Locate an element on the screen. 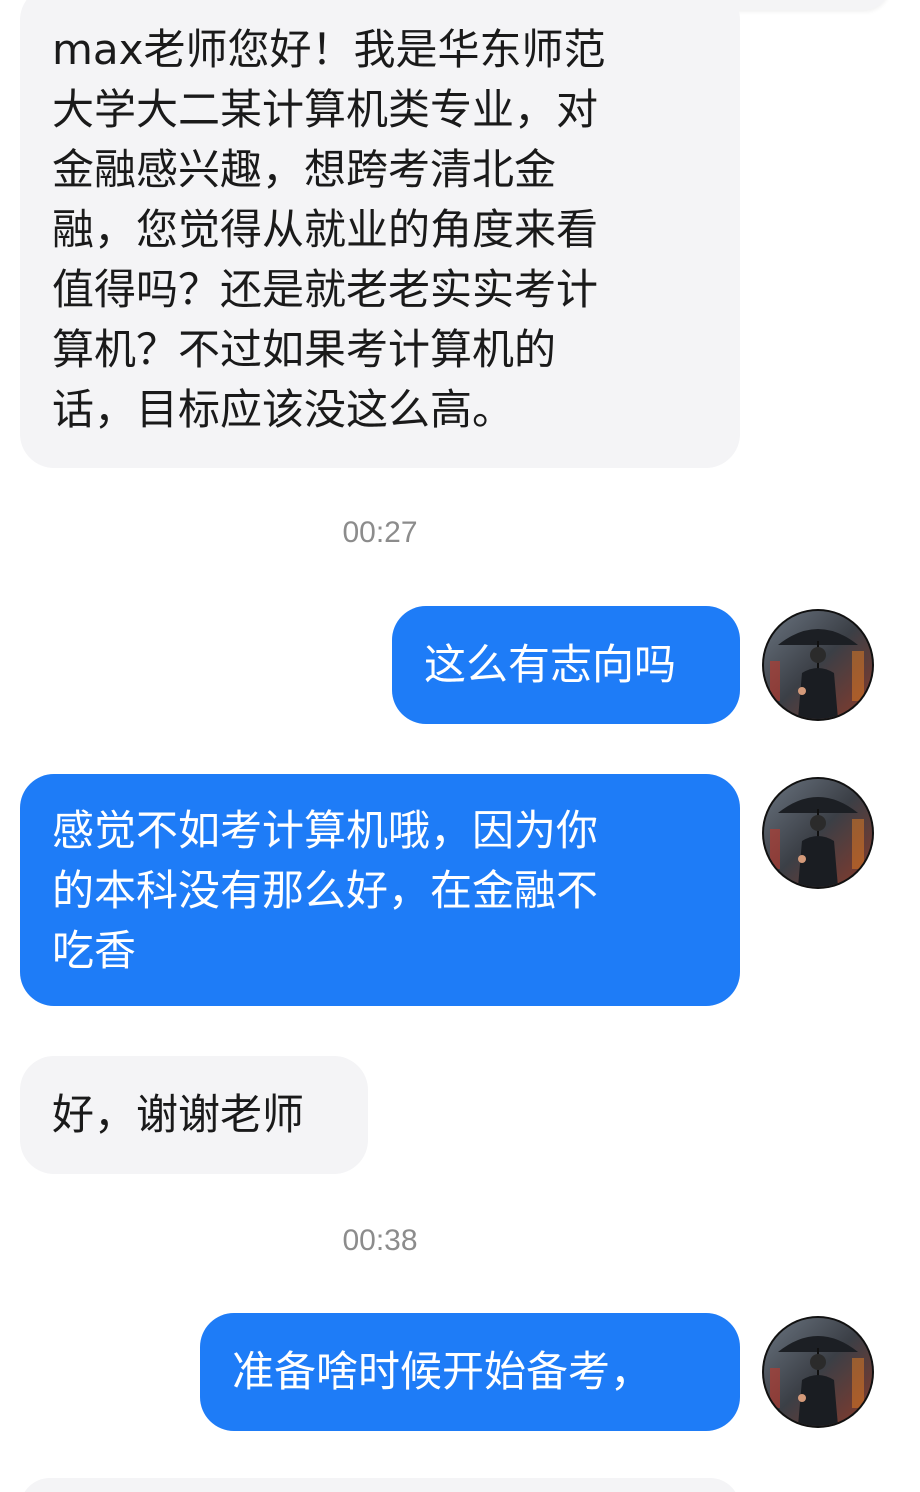 The height and width of the screenshot is (1492, 920). incoming-message-bubble: 好，谢谢老师 is located at coordinates (194, 1115).